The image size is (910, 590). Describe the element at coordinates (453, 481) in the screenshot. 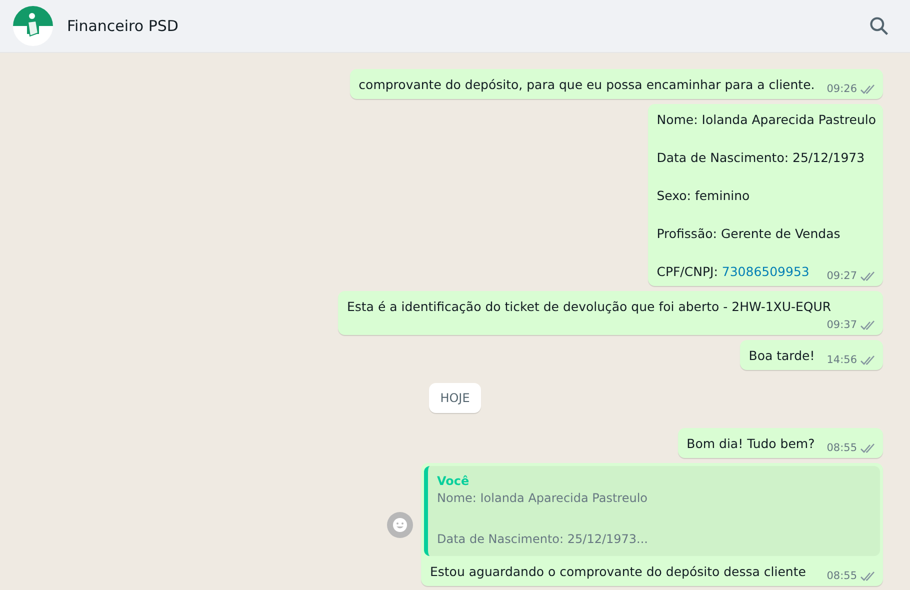

I see `quote-author: Você` at that location.